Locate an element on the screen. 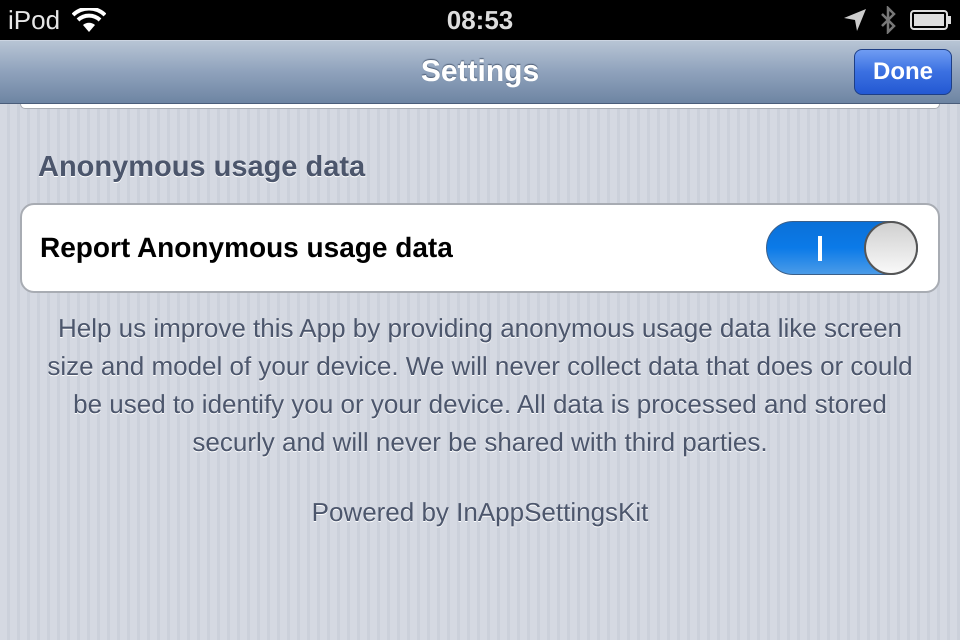 The width and height of the screenshot is (960, 640). setting-label: Report Anonymous usage data is located at coordinates (246, 248).